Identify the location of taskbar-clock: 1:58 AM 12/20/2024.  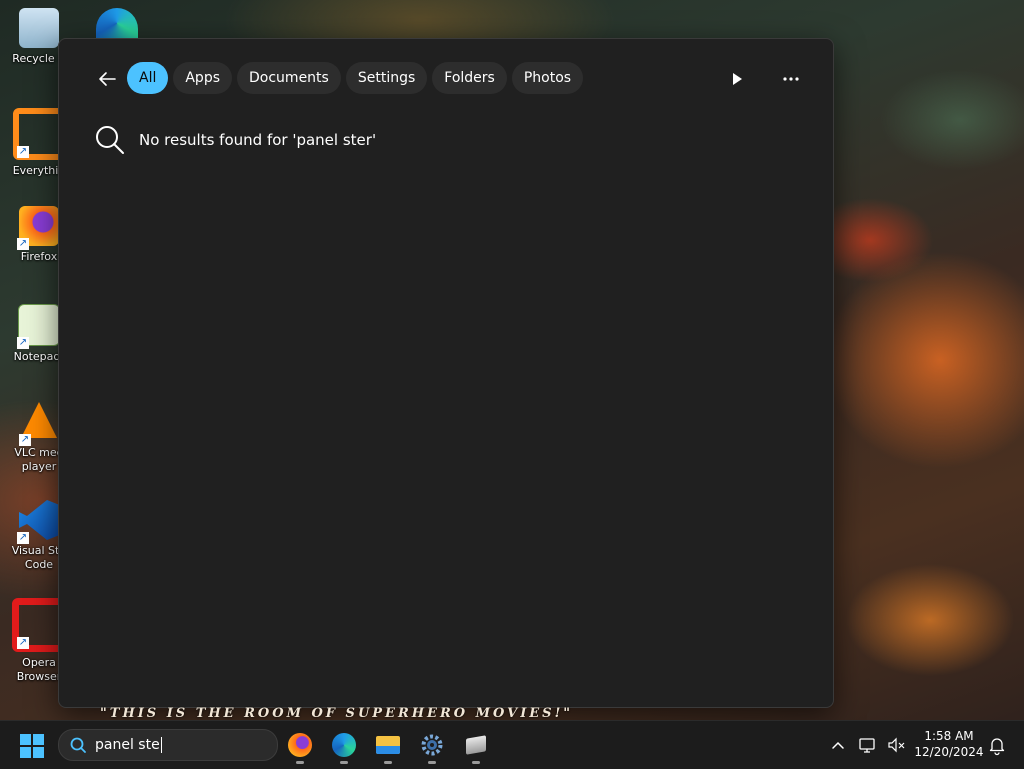
(949, 744).